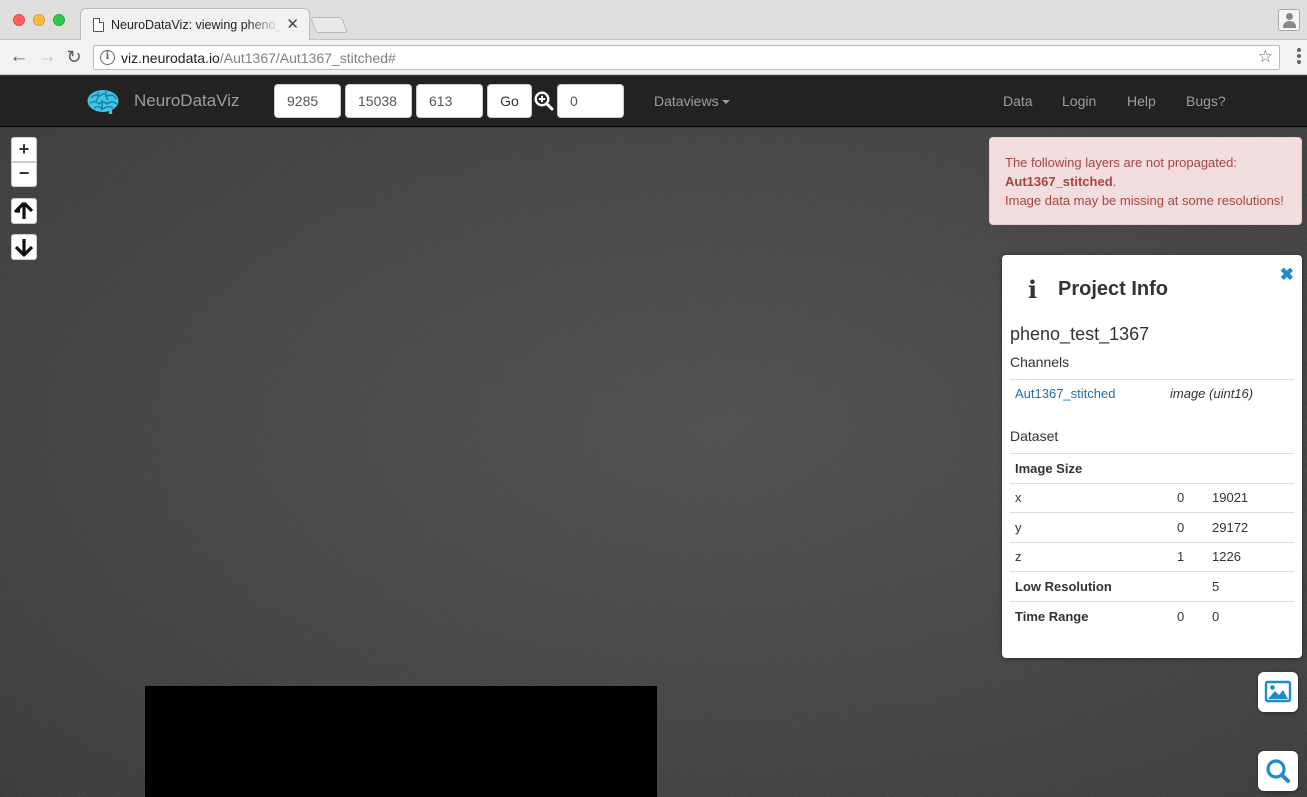  I want to click on table-row: y 0 29172, so click(1152, 527).